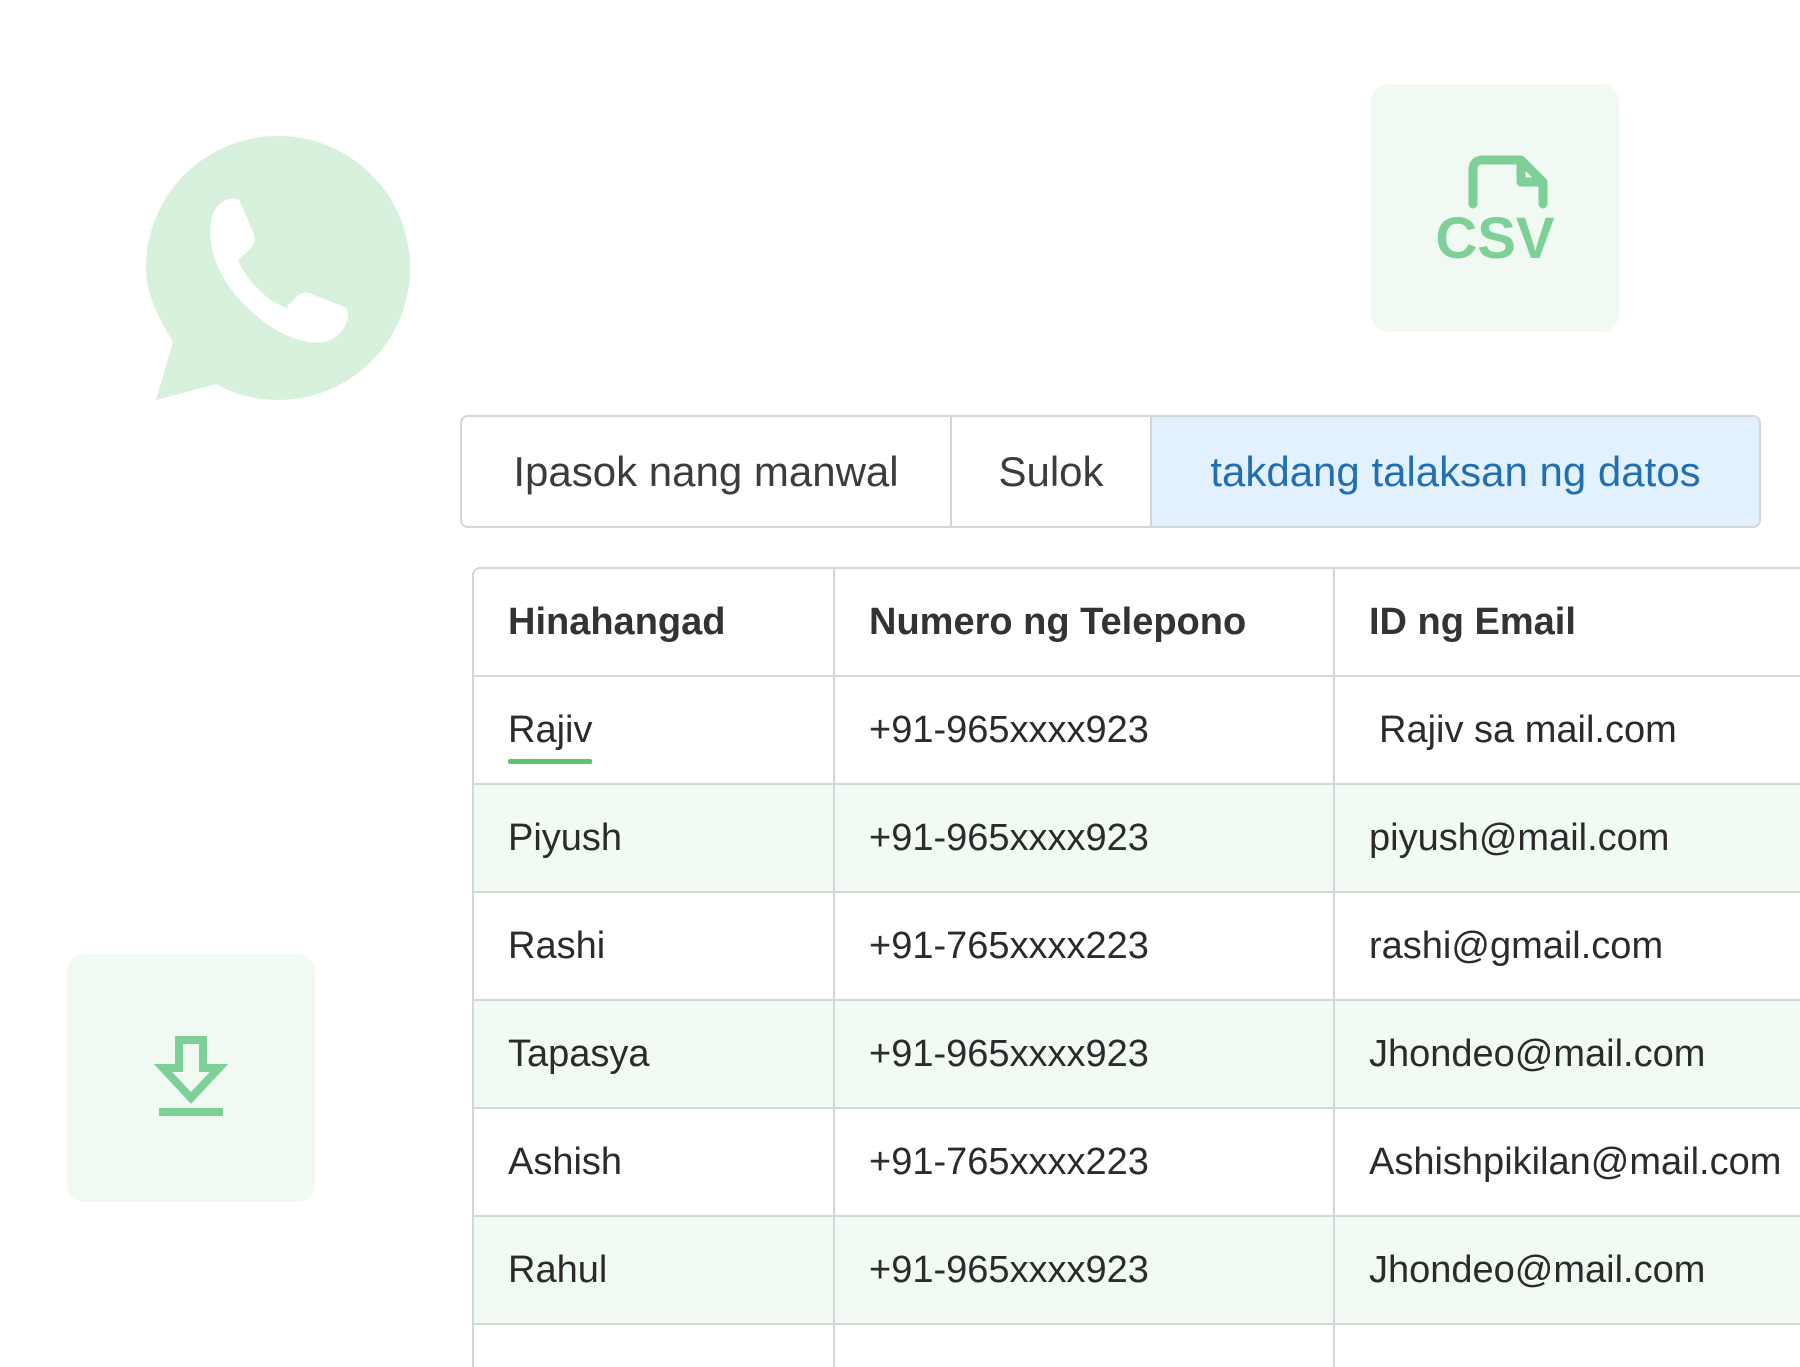 This screenshot has height=1367, width=1800. I want to click on table-row, so click(1137, 1346).